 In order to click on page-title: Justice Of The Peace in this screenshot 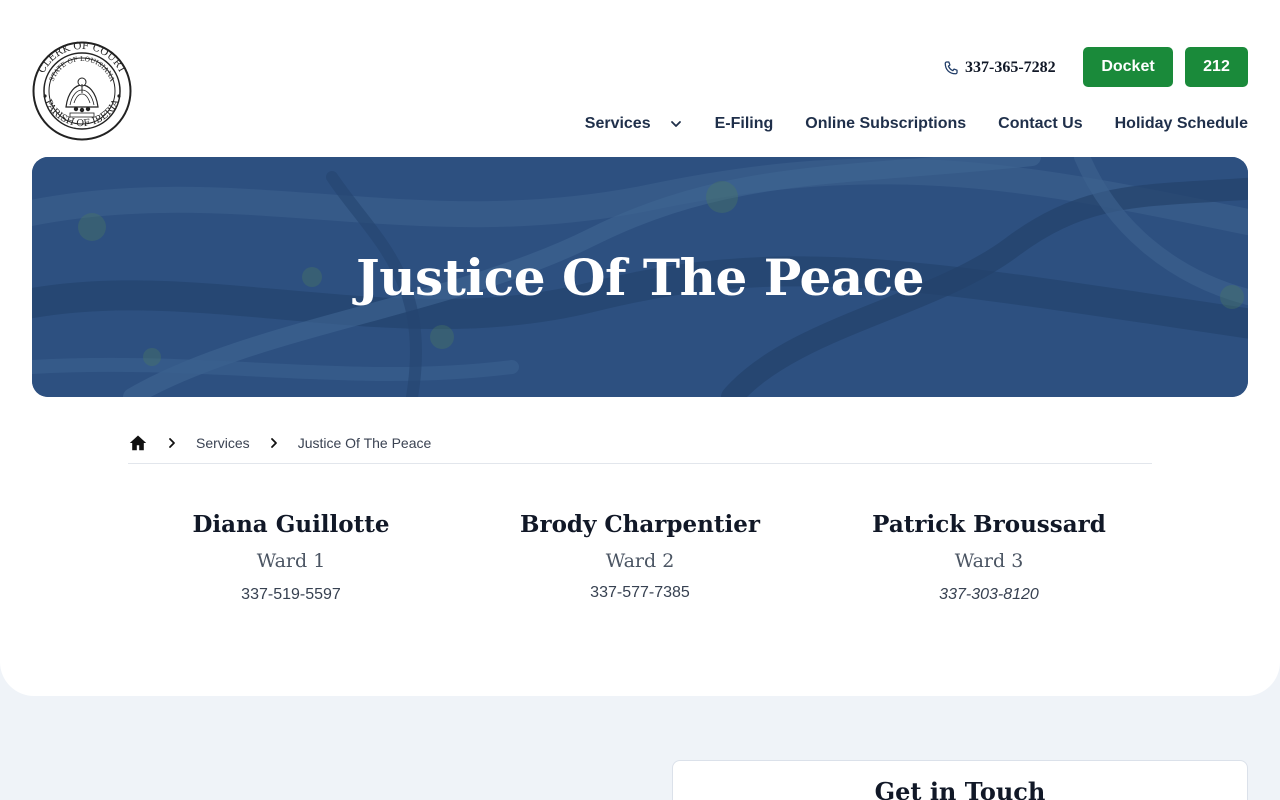, I will do `click(640, 277)`.